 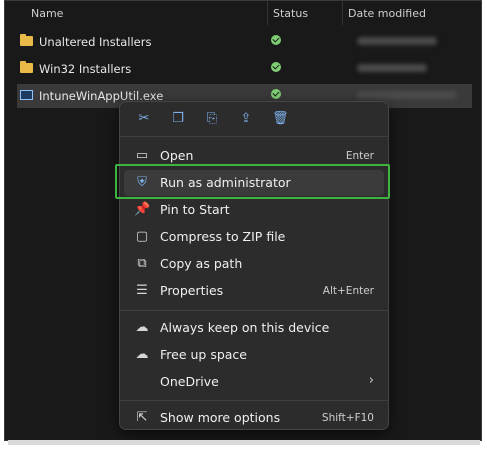 What do you see at coordinates (203, 354) in the screenshot?
I see `menu-item-label: Free up space` at bounding box center [203, 354].